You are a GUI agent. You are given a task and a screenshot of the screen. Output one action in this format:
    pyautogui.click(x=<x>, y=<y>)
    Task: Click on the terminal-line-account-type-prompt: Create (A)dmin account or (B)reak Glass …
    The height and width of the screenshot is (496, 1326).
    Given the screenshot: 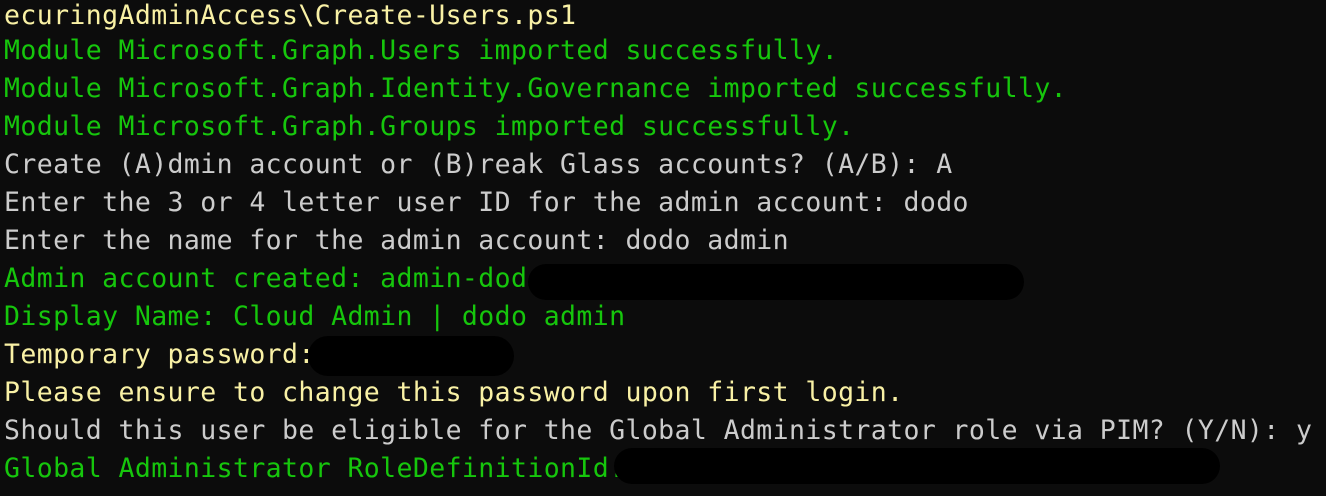 What is the action you would take?
    pyautogui.click(x=478, y=164)
    